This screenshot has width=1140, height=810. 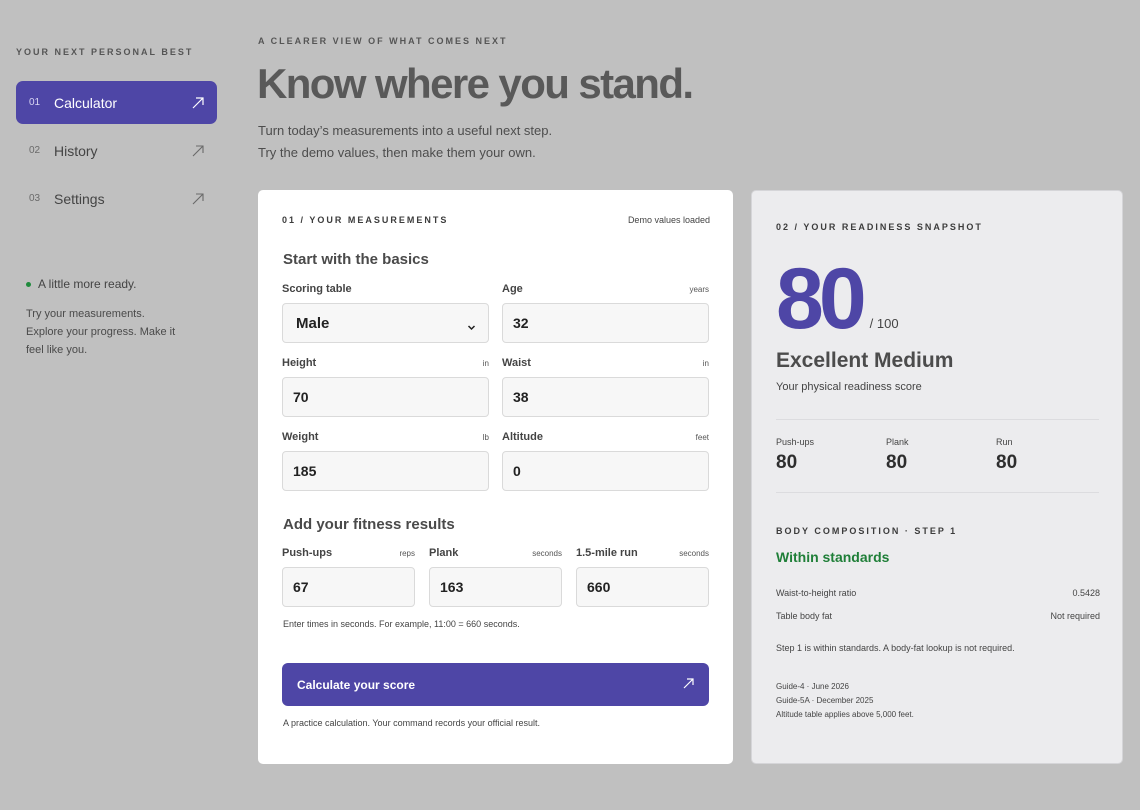 I want to click on field-label: Plank, so click(x=444, y=553).